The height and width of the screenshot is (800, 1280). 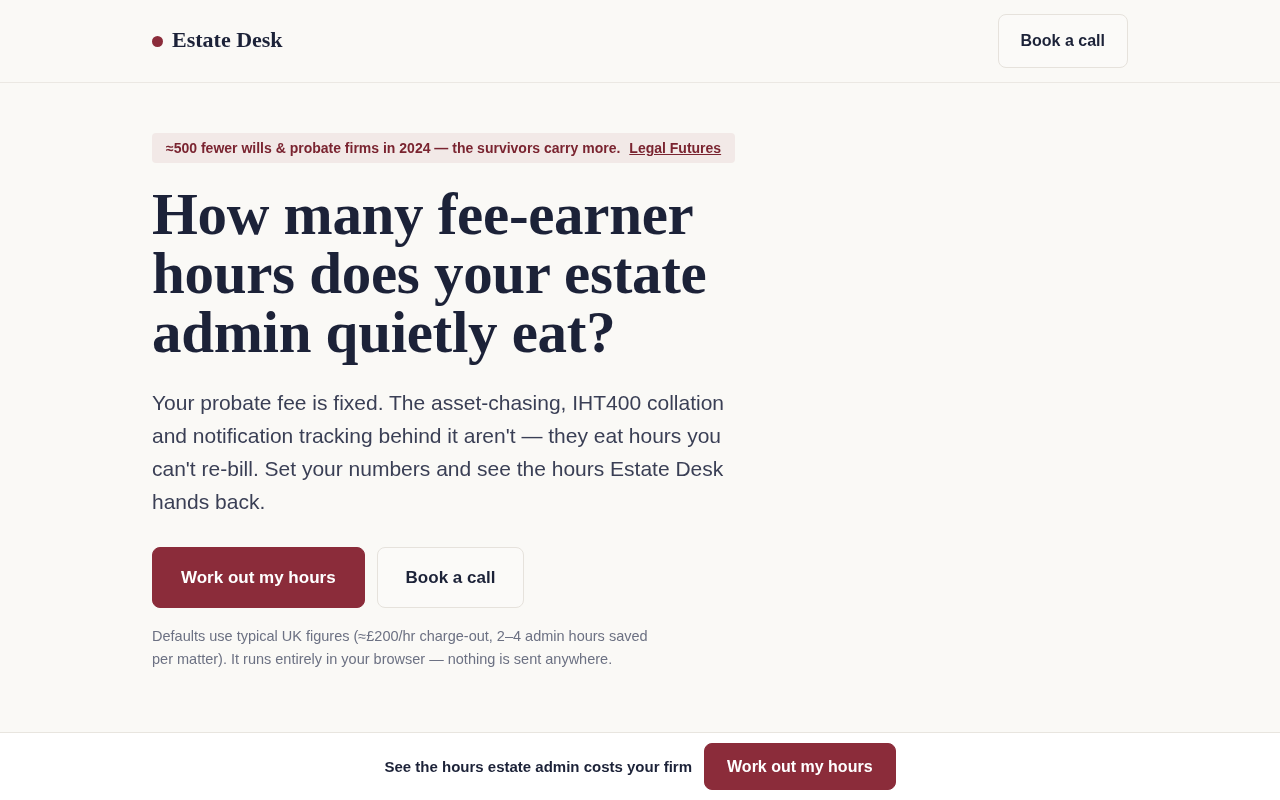 What do you see at coordinates (675, 148) in the screenshot?
I see `source-link: Legal Futures` at bounding box center [675, 148].